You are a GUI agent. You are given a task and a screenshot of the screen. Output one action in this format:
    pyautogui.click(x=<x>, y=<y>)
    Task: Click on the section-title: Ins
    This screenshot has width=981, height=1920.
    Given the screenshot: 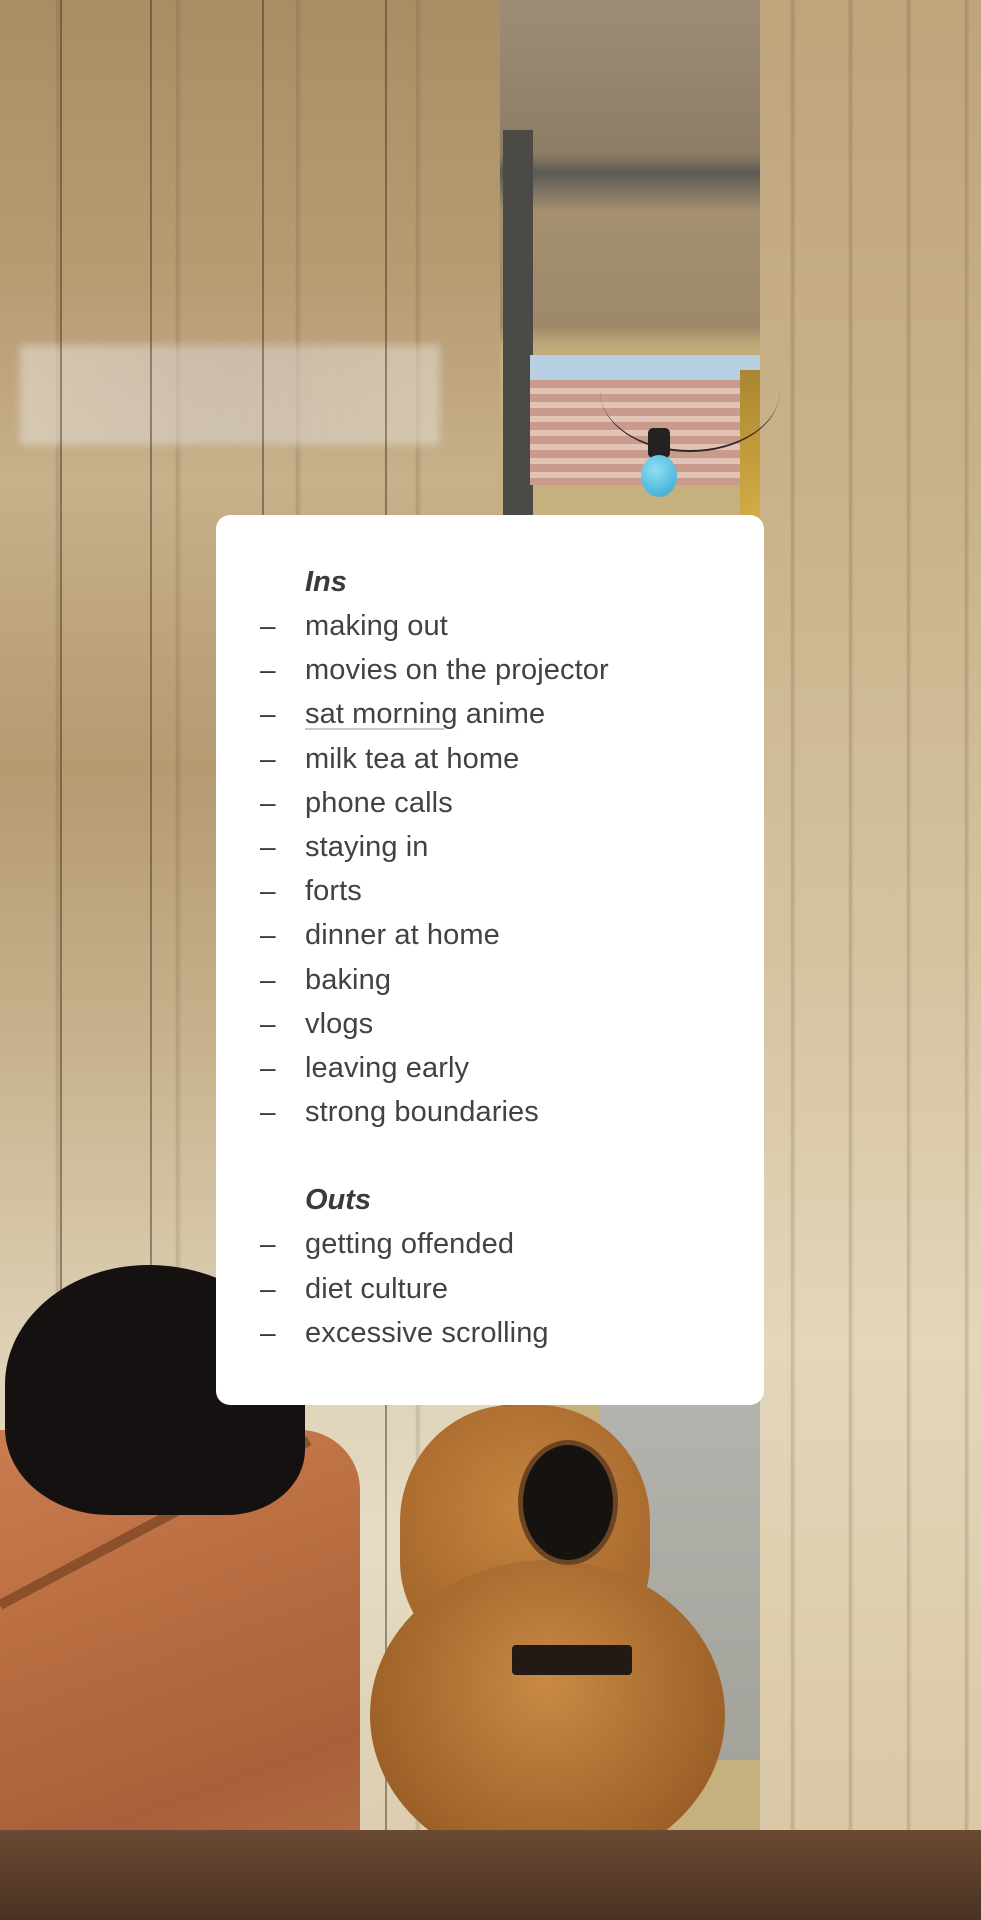 What is the action you would take?
    pyautogui.click(x=326, y=582)
    